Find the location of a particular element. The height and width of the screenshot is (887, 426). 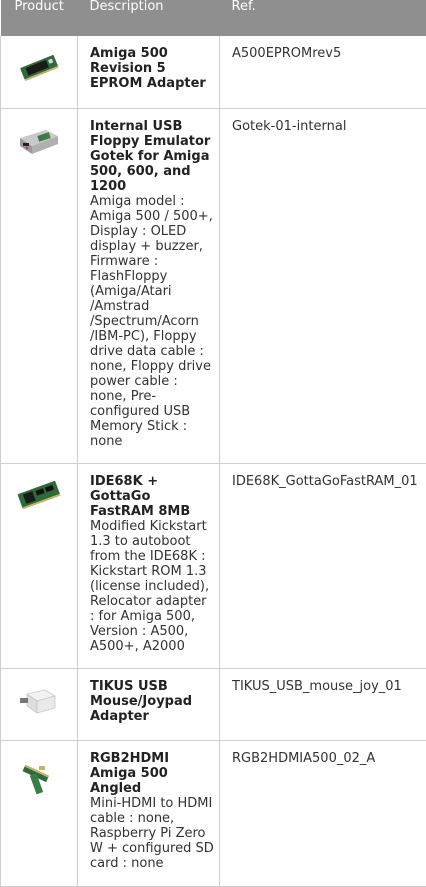

rgb2hdmi-board-image is located at coordinates (39, 776).